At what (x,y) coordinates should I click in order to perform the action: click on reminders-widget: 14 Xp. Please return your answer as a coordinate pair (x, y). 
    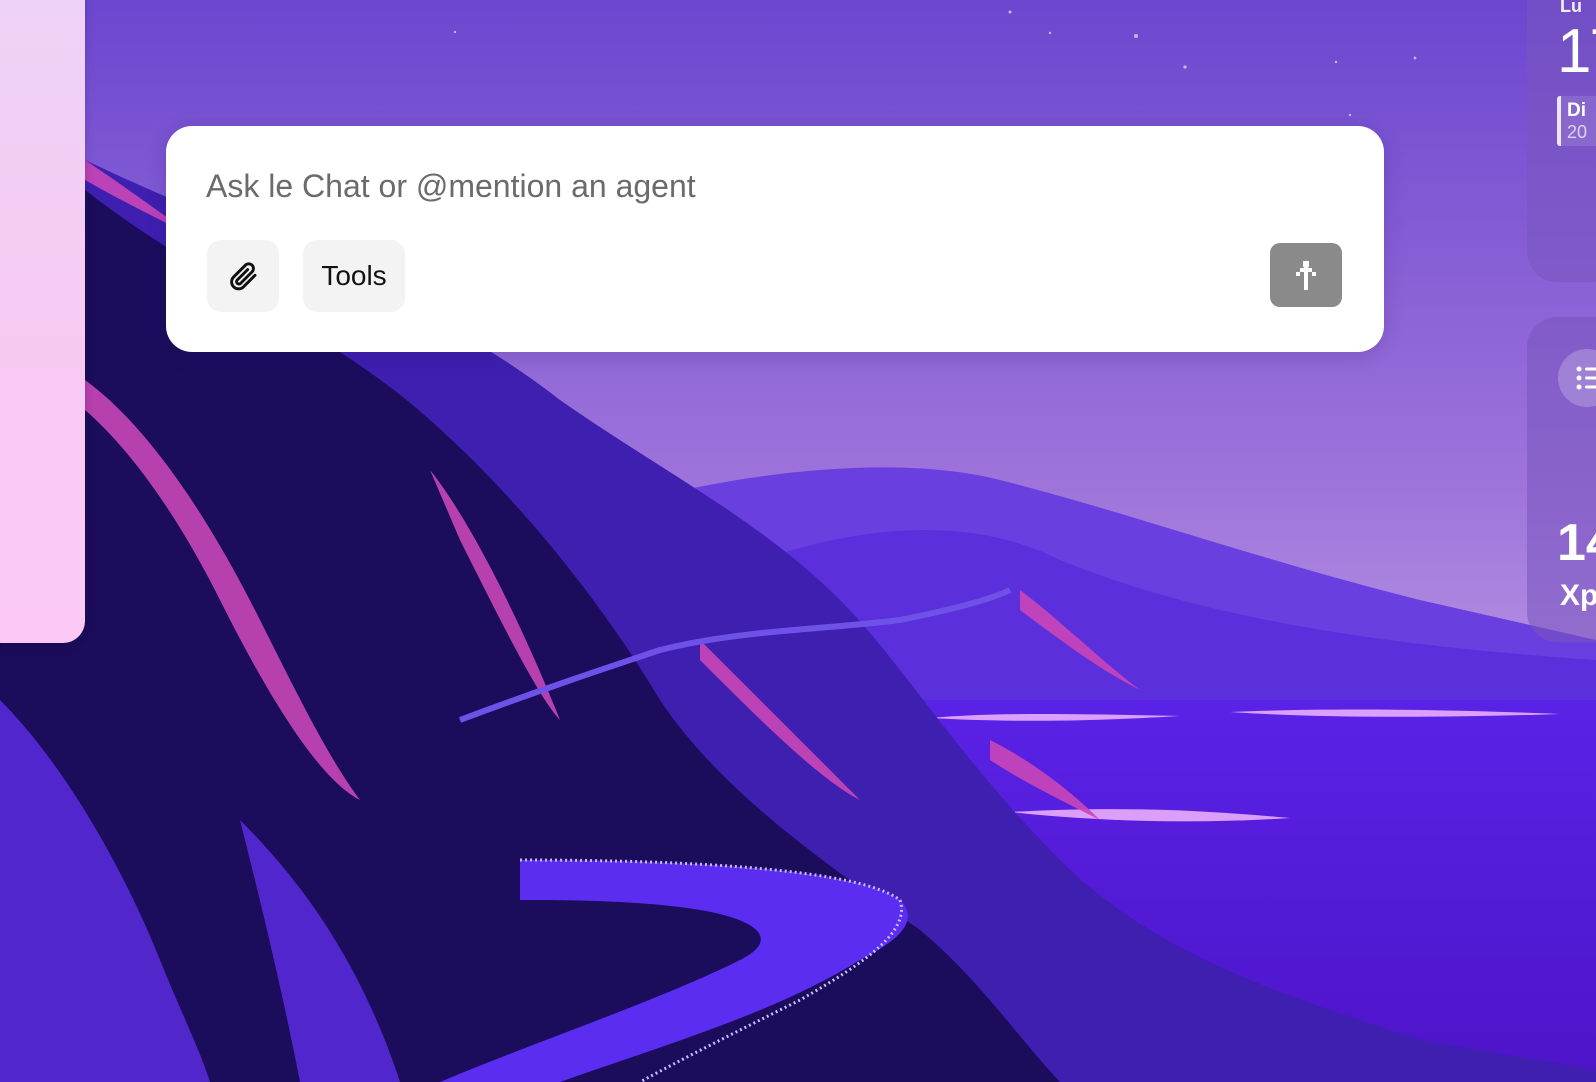
    Looking at the image, I should click on (1561, 479).